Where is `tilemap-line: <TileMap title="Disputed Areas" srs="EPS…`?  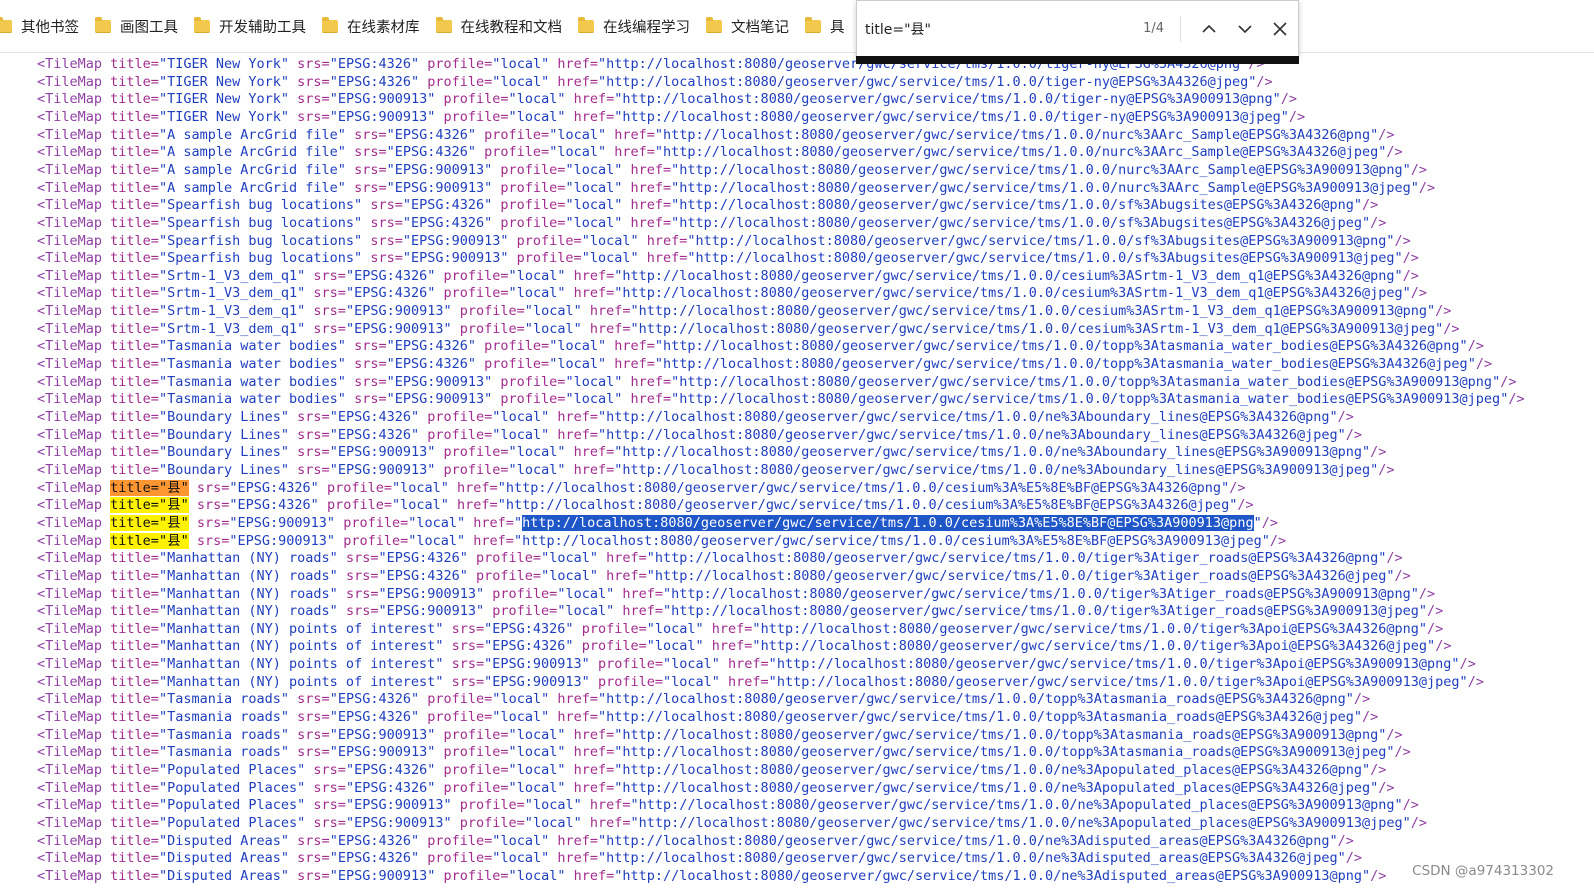
tilemap-line: <TileMap title="Disputed Areas" srs="EPS… is located at coordinates (695, 841).